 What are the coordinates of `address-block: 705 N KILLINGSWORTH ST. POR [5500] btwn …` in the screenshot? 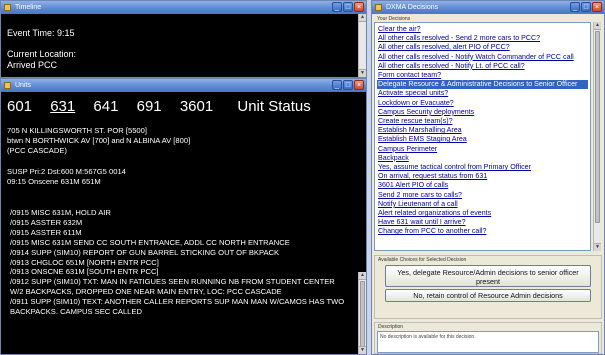 It's located at (186, 141).